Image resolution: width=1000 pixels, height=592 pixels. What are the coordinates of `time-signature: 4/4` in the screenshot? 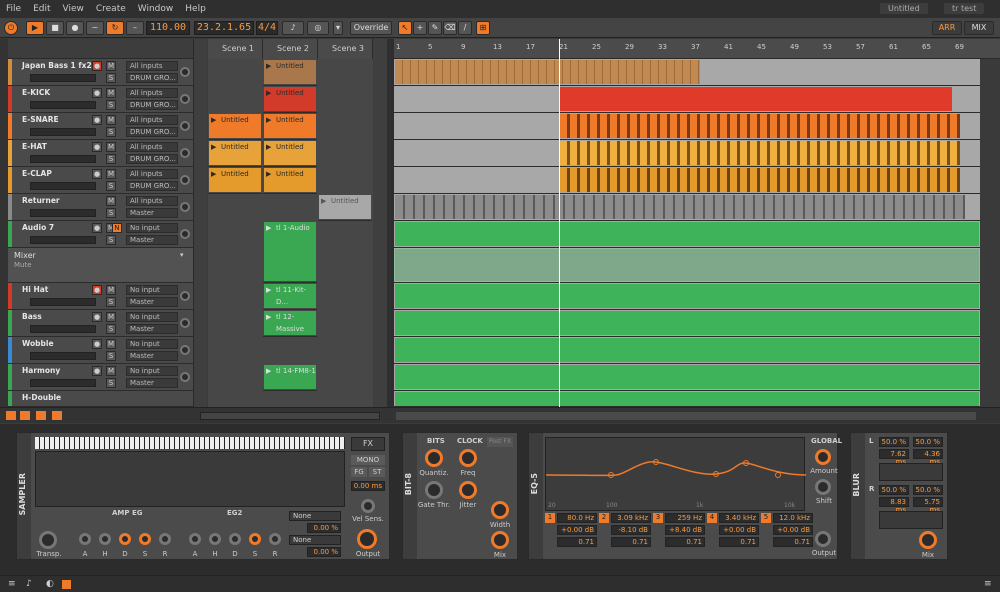 It's located at (267, 28).